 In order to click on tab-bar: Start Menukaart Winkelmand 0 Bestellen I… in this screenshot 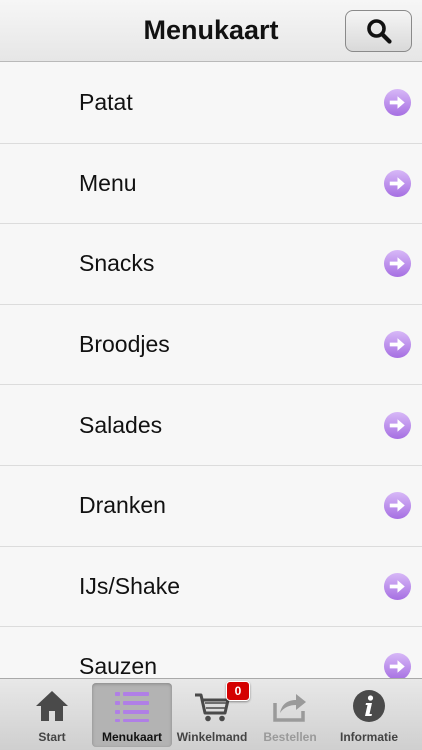, I will do `click(211, 714)`.